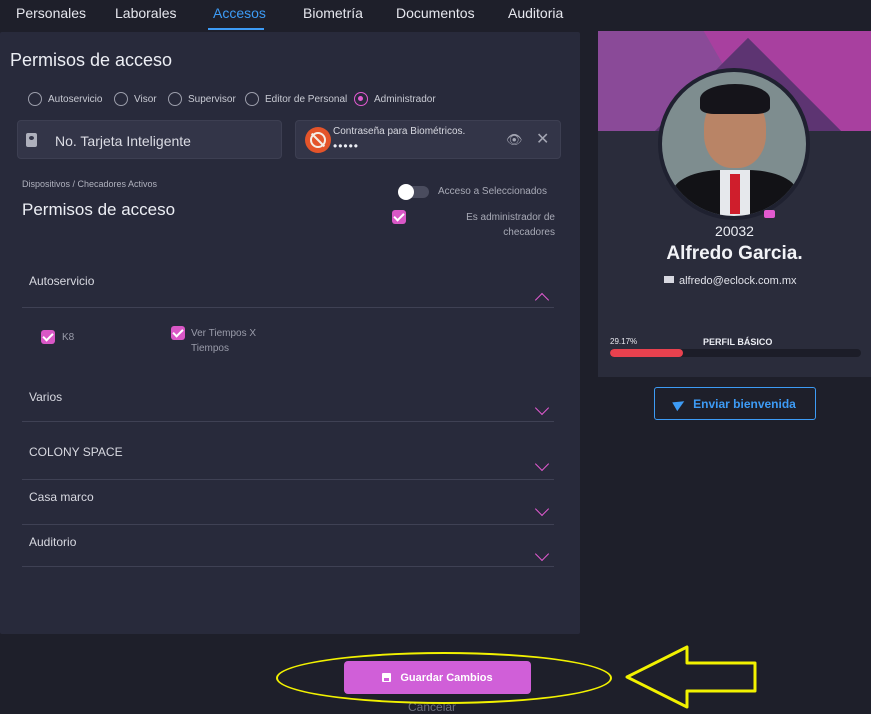 Image resolution: width=871 pixels, height=714 pixels. I want to click on employee-name: Alfredo Garcia., so click(734, 253).